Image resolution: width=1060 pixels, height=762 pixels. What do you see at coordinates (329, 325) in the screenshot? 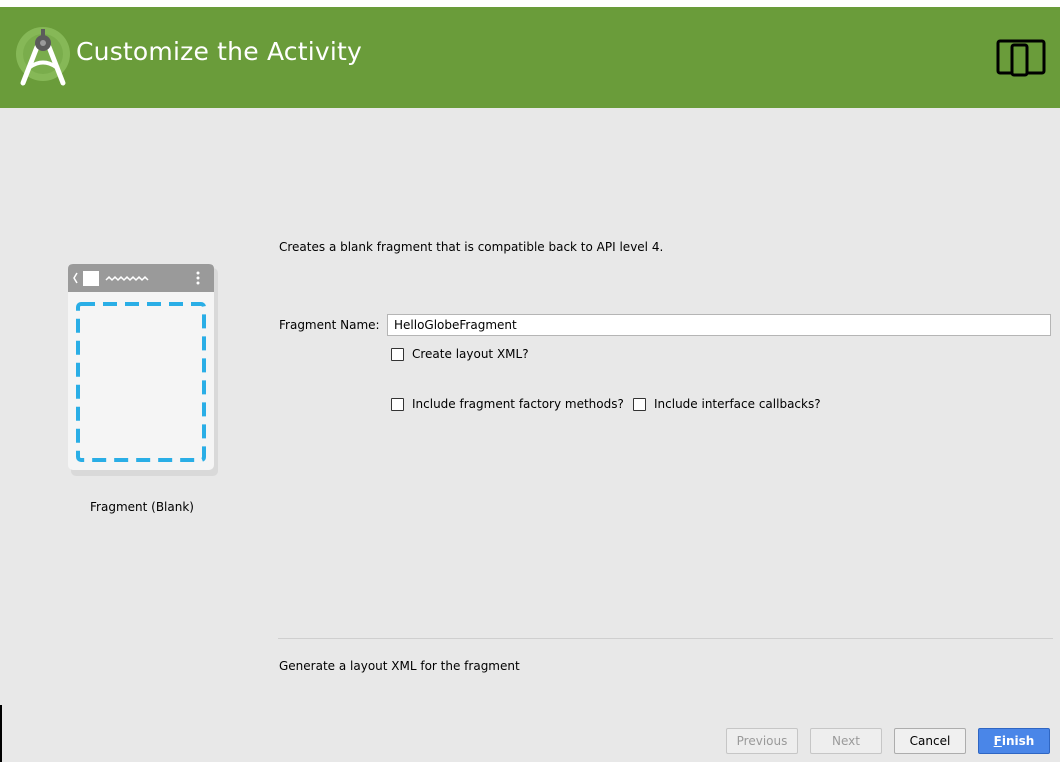
I see `fragment-name-label: Fragment Name:` at bounding box center [329, 325].